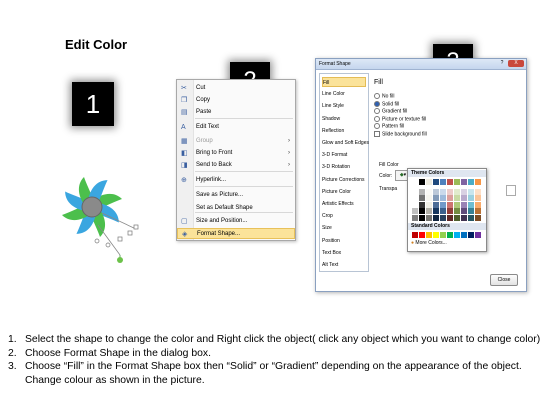 This screenshot has height=420, width=560. Describe the element at coordinates (504, 280) in the screenshot. I see `close-button: Close` at that location.